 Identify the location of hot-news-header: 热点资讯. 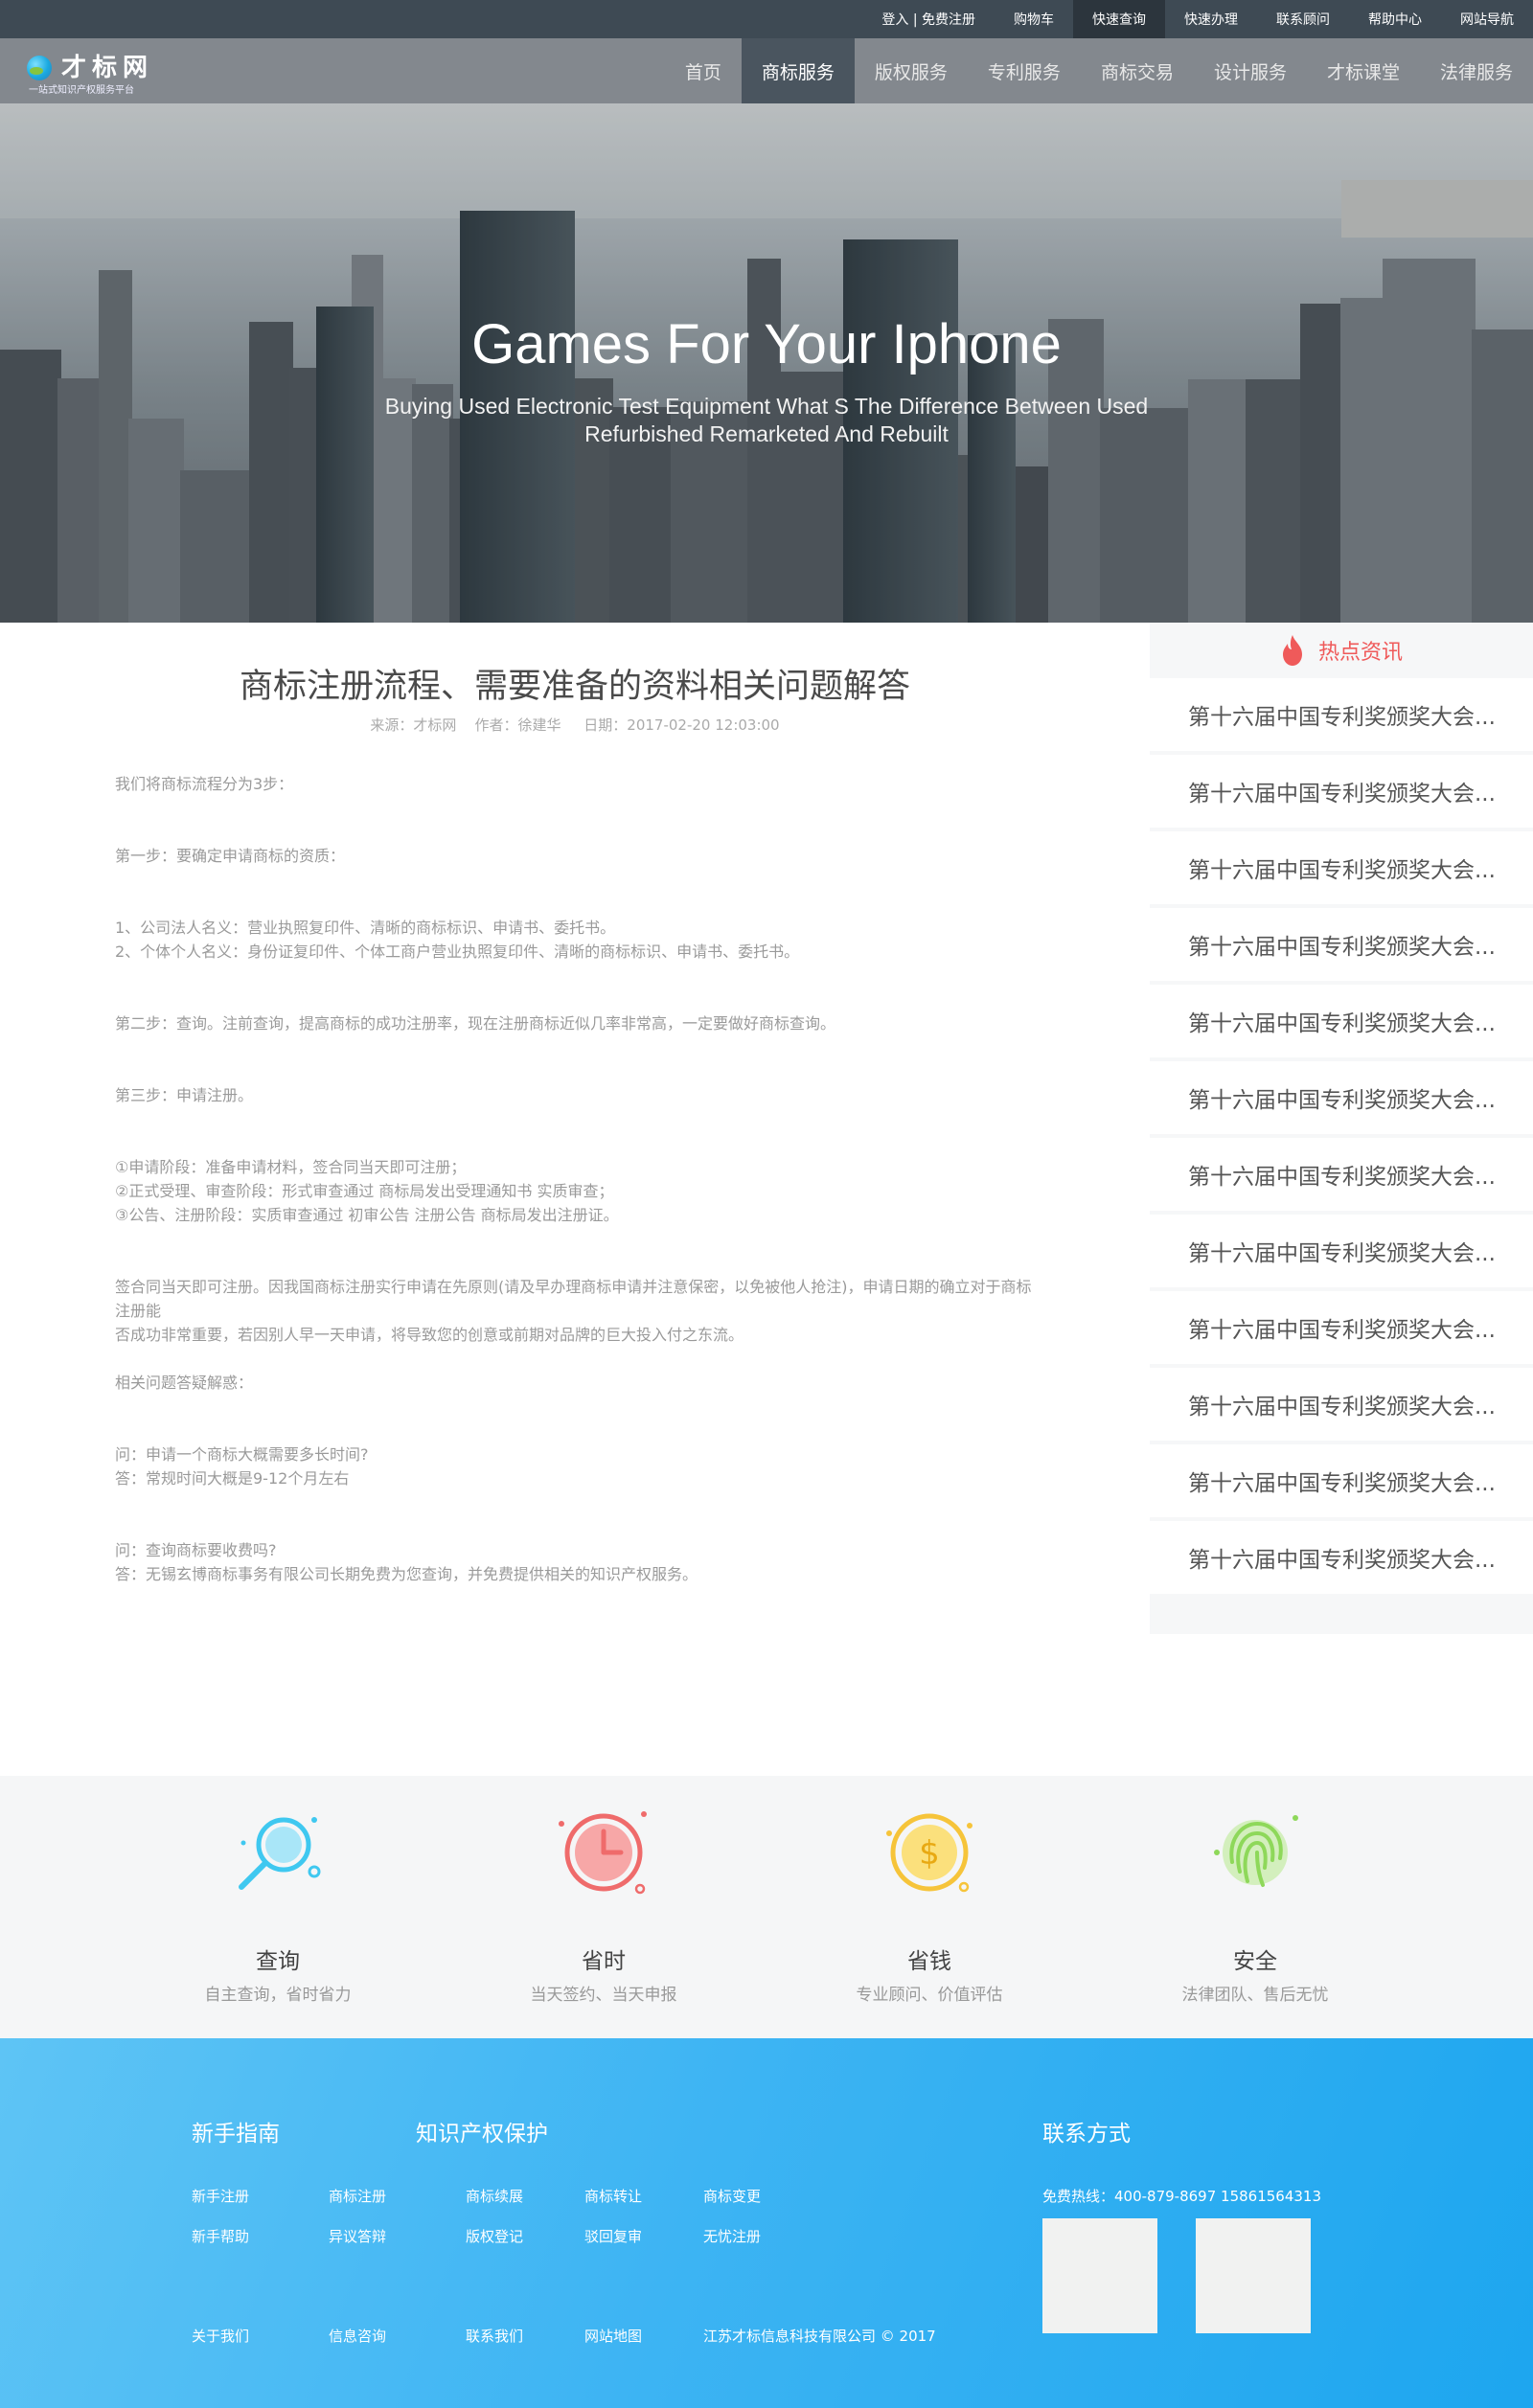
(1341, 650).